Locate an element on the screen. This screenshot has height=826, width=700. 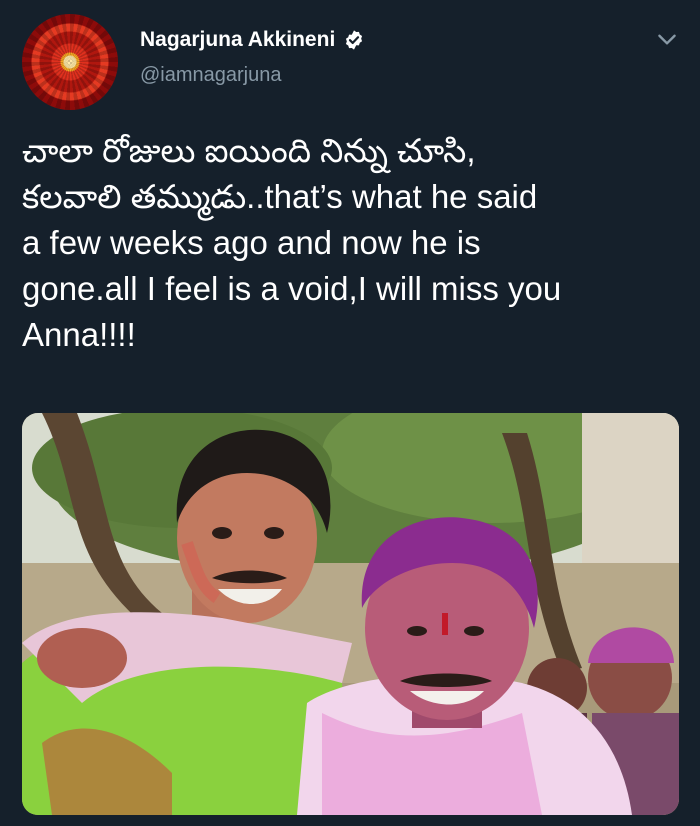
avatar is located at coordinates (70, 62).